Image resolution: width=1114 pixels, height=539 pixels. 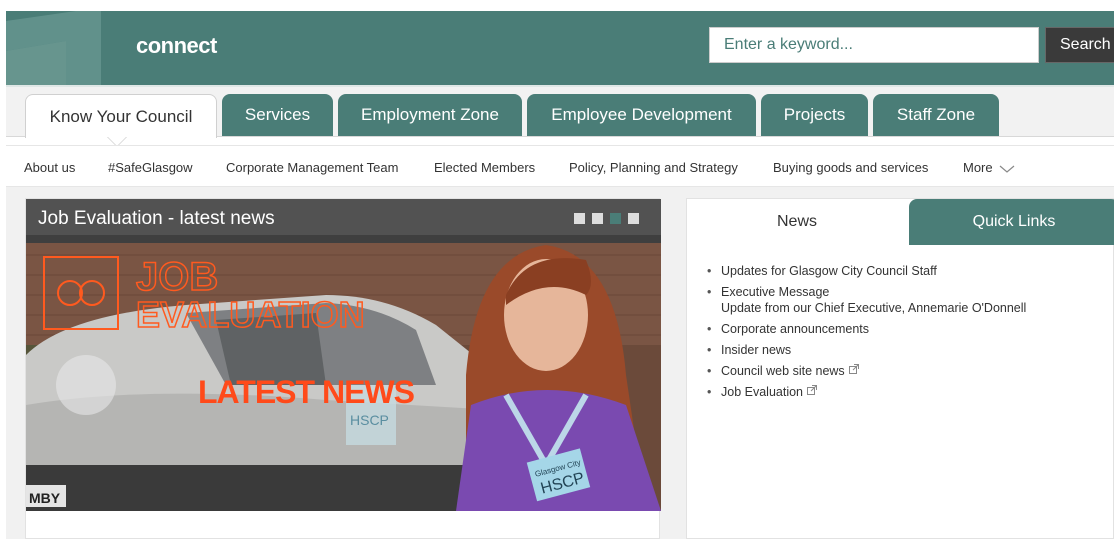 I want to click on car-plate: MBY, so click(x=45, y=498).